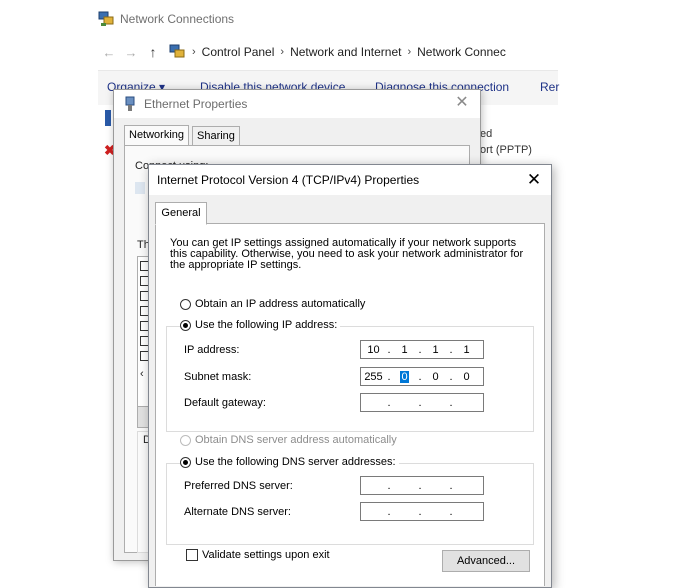 This screenshot has width=696, height=588. I want to click on validate-label: Validate settings upon exit, so click(266, 555).